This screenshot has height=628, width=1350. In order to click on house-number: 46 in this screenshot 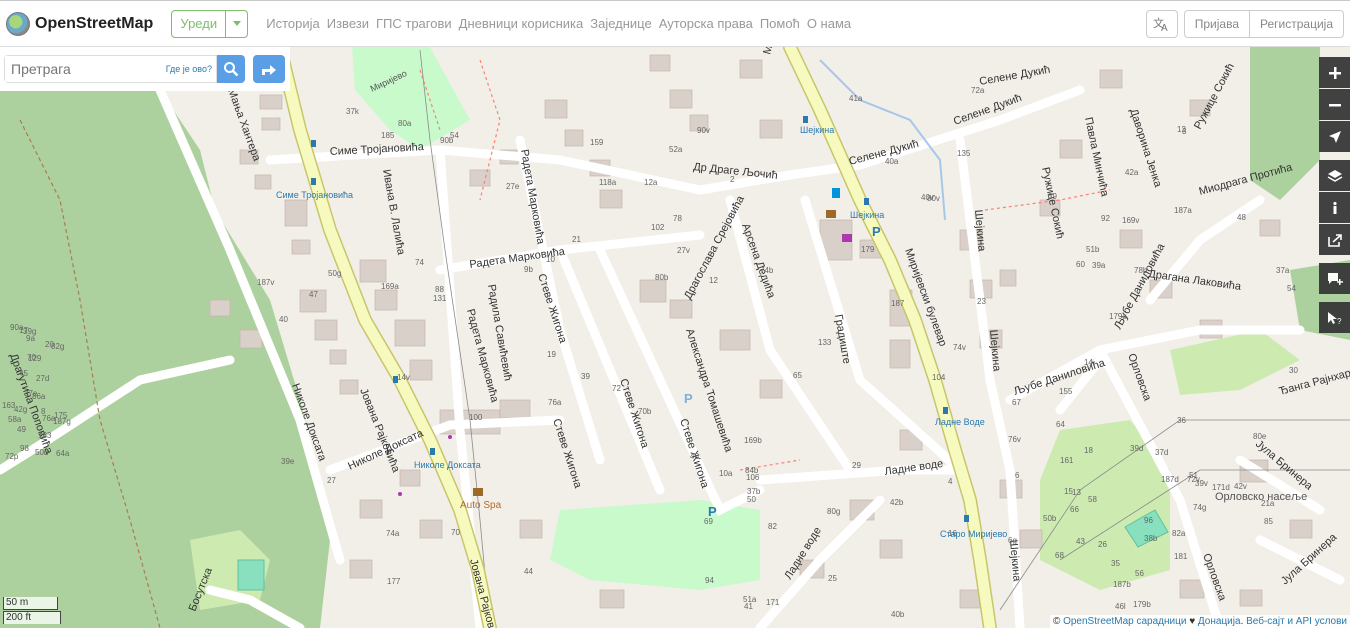, I will do `click(694, 456)`.